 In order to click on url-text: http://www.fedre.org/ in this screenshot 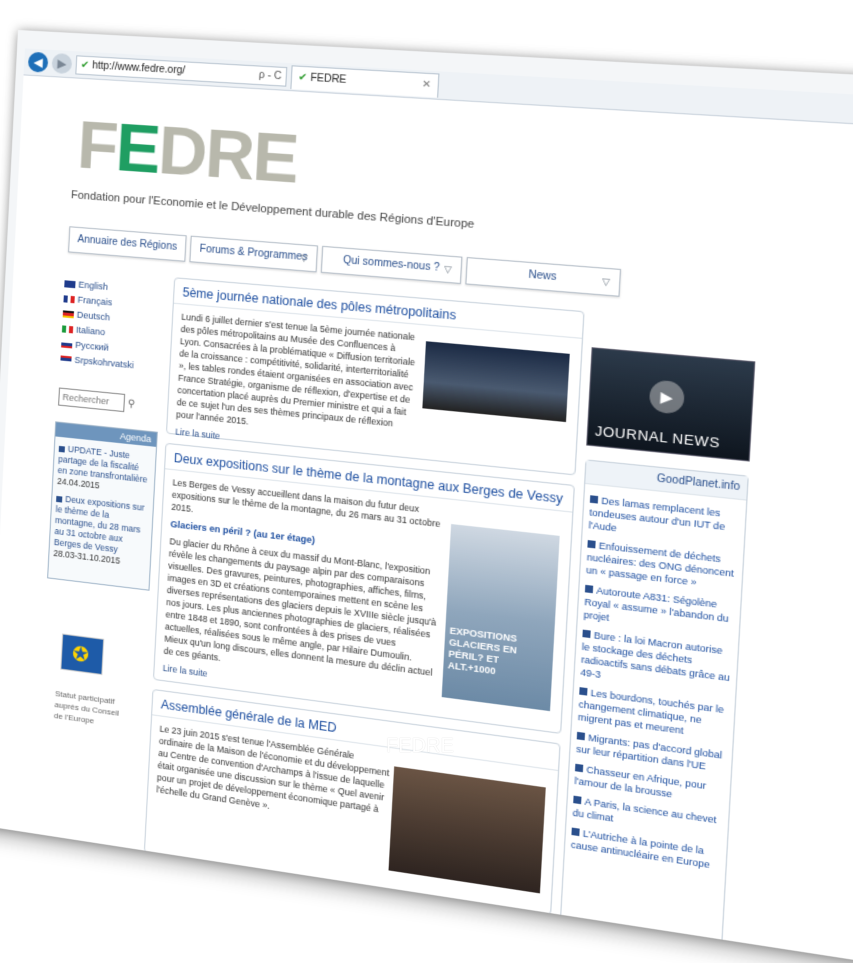, I will do `click(139, 68)`.